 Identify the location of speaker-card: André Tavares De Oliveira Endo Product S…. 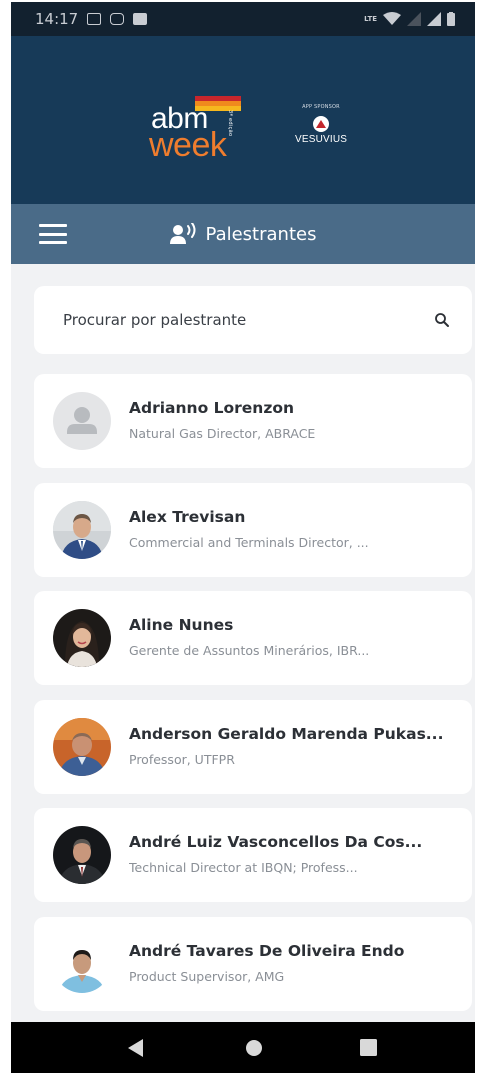
(253, 963).